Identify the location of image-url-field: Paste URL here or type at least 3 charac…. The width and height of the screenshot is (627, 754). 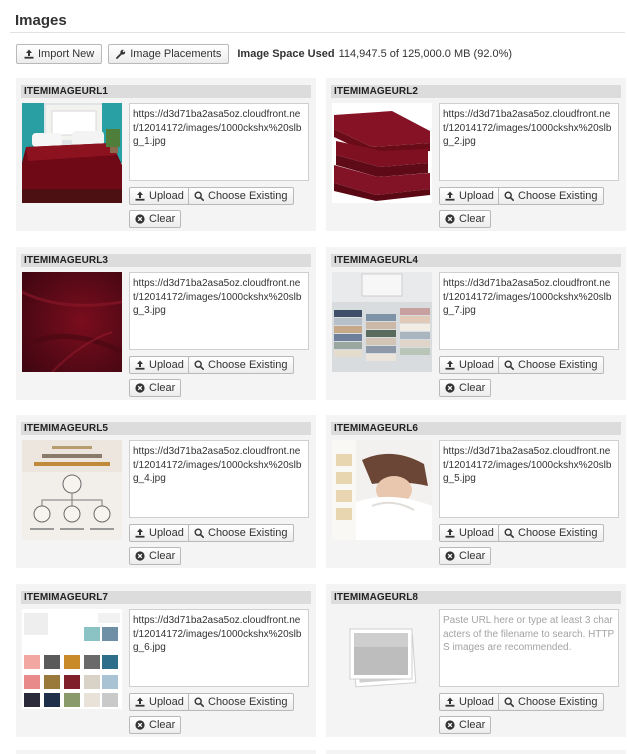
(529, 648).